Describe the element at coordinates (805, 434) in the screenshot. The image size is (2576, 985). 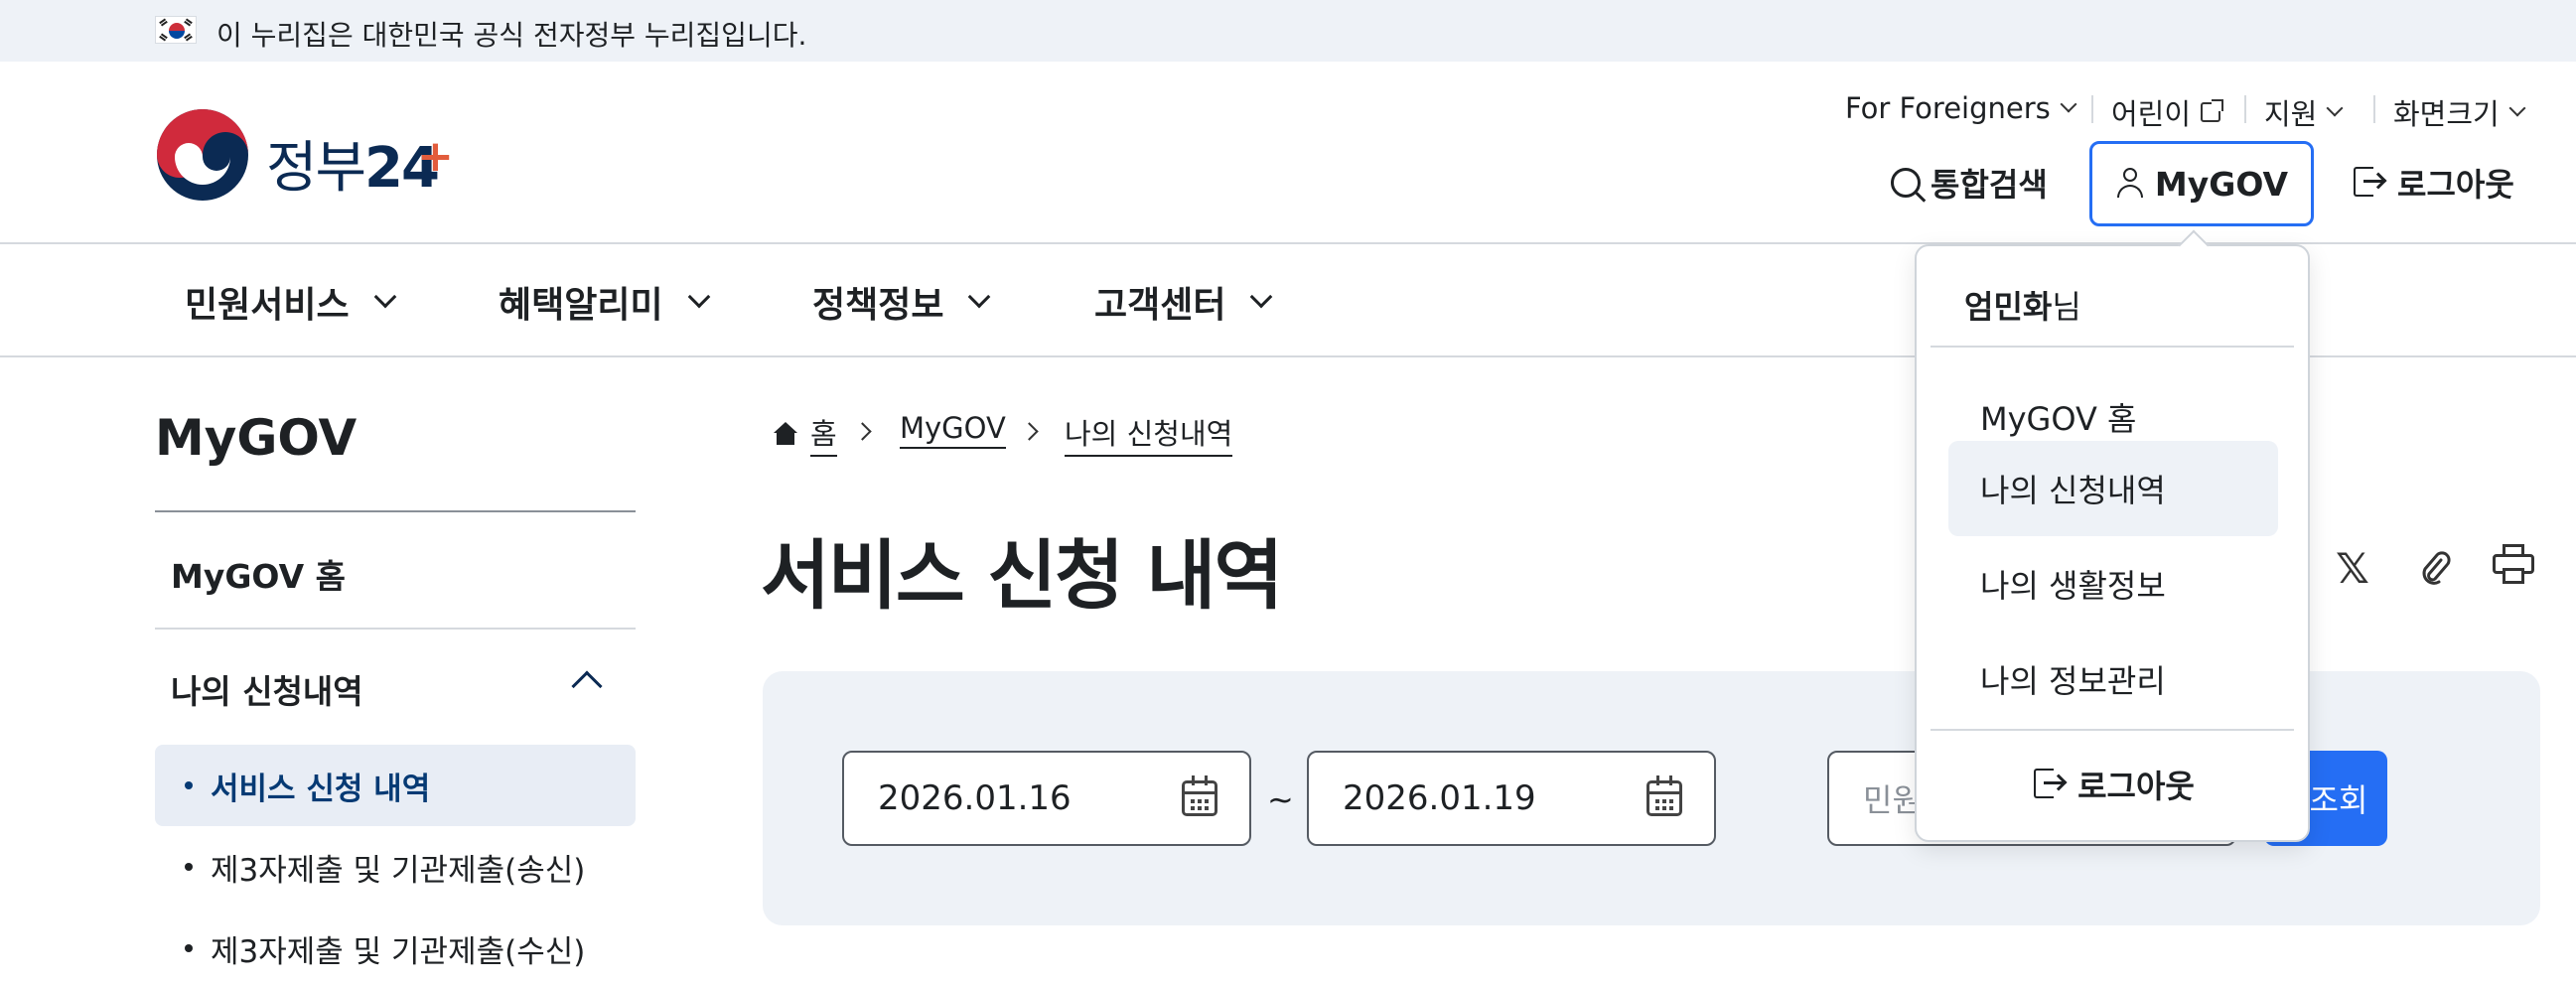
I see `breadcrumb-home: 홈` at that location.